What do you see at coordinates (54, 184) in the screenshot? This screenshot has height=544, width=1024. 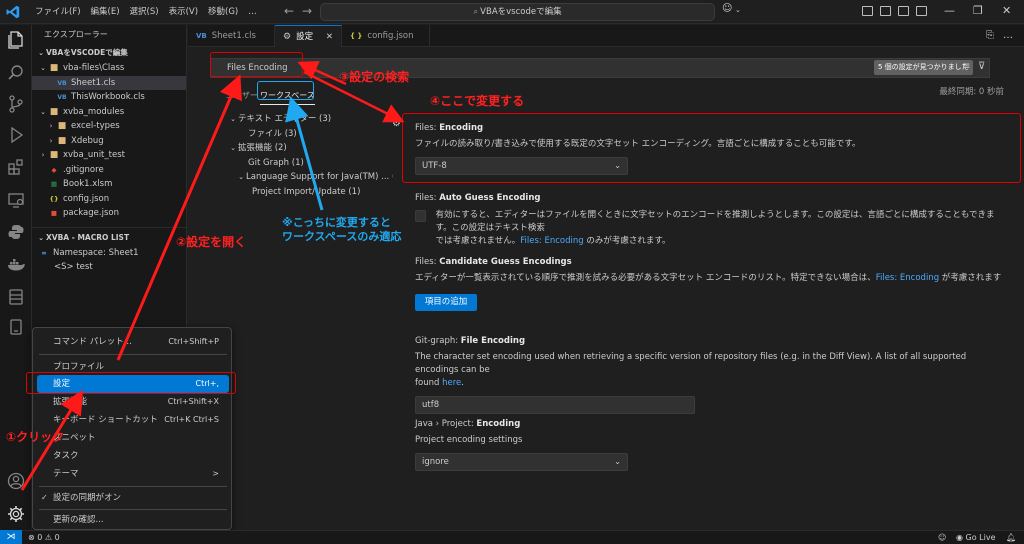 I see `excel-file-icon: ▦` at bounding box center [54, 184].